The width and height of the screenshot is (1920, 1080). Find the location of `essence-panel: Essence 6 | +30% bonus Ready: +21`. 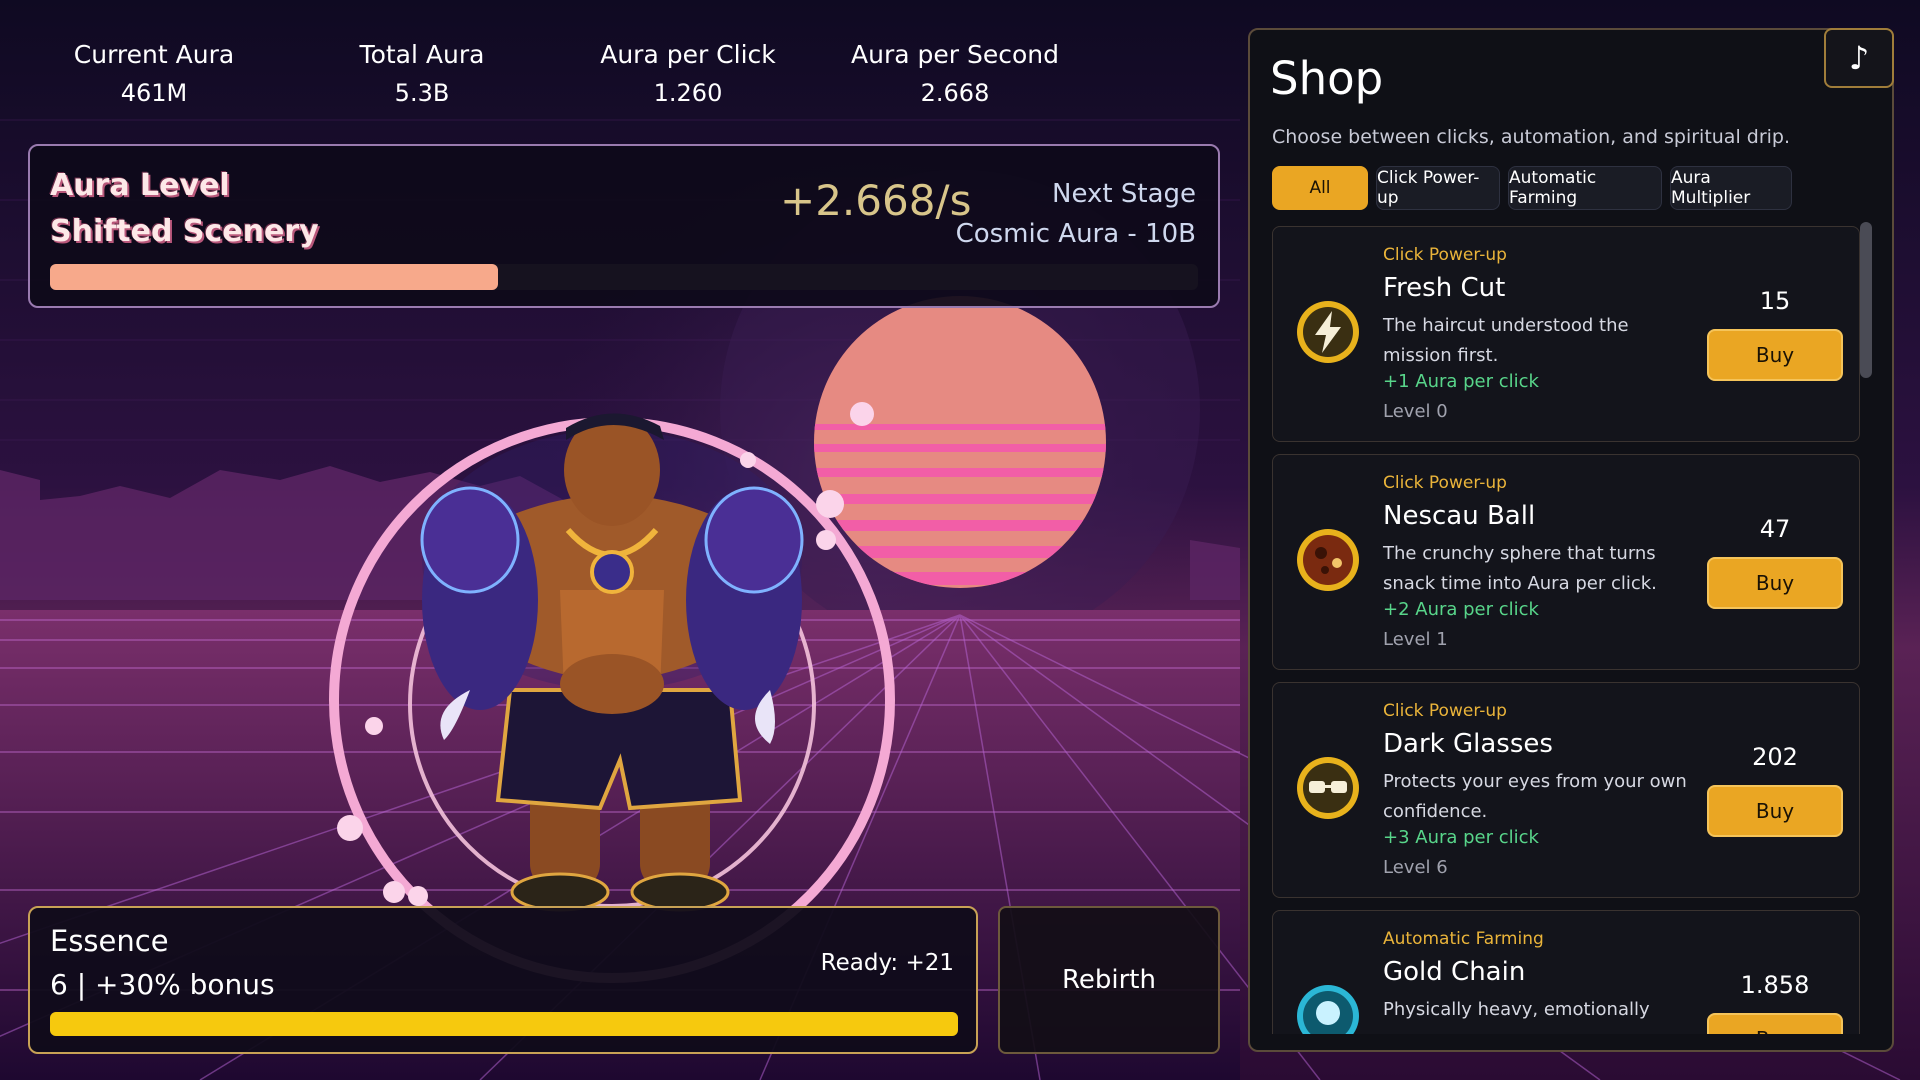

essence-panel: Essence 6 | +30% bonus Ready: +21 is located at coordinates (503, 980).